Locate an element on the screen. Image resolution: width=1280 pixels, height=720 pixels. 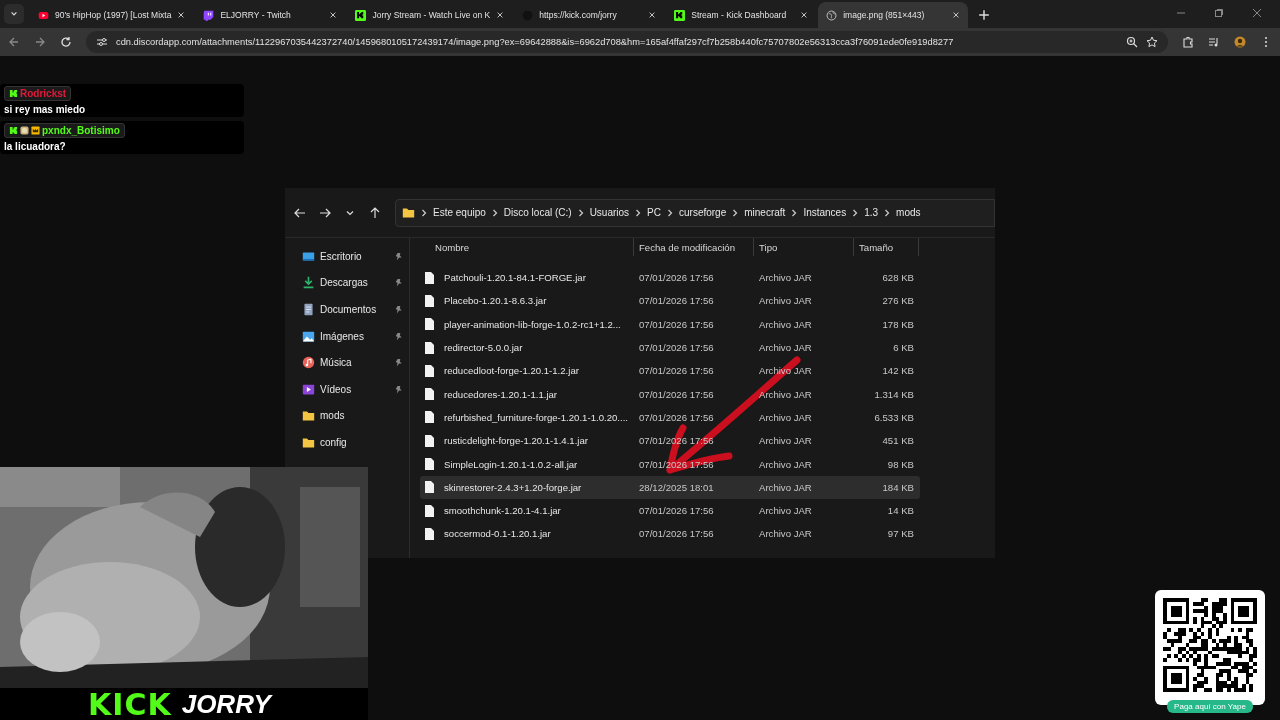
extensions-icon is located at coordinates (1188, 42).